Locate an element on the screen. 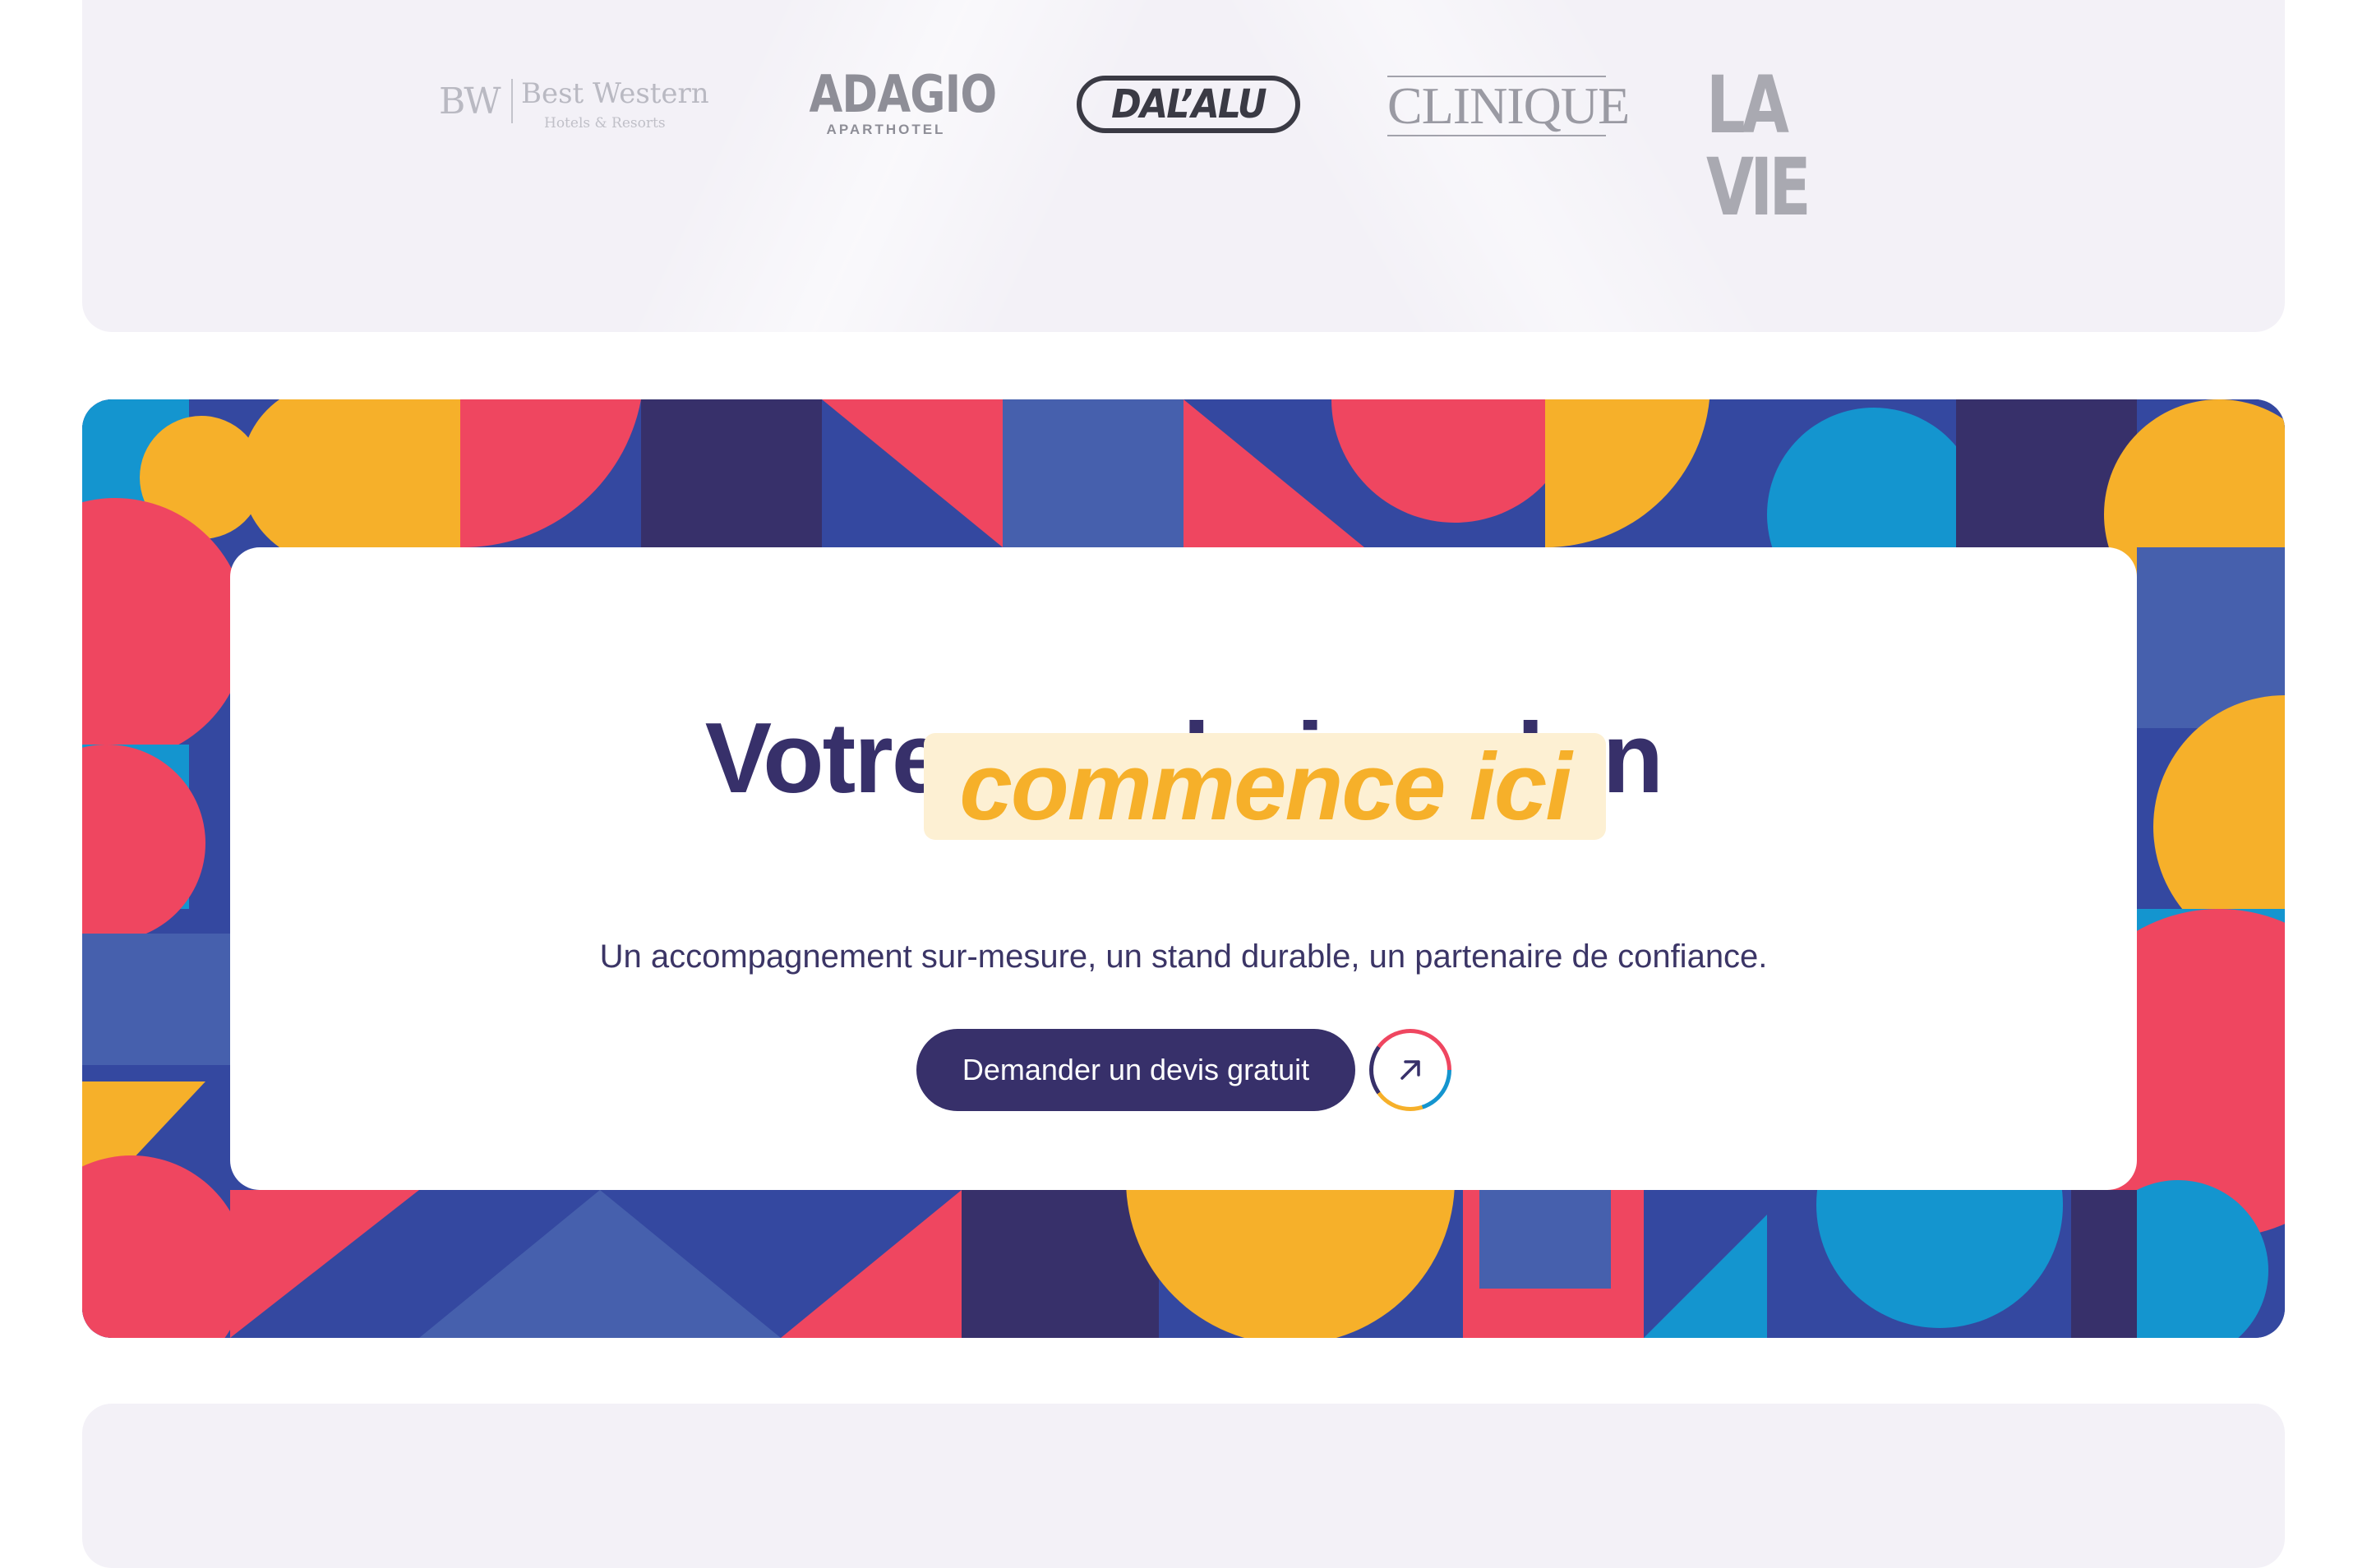 The image size is (2367, 1568). arrow-button-inner is located at coordinates (1410, 1070).